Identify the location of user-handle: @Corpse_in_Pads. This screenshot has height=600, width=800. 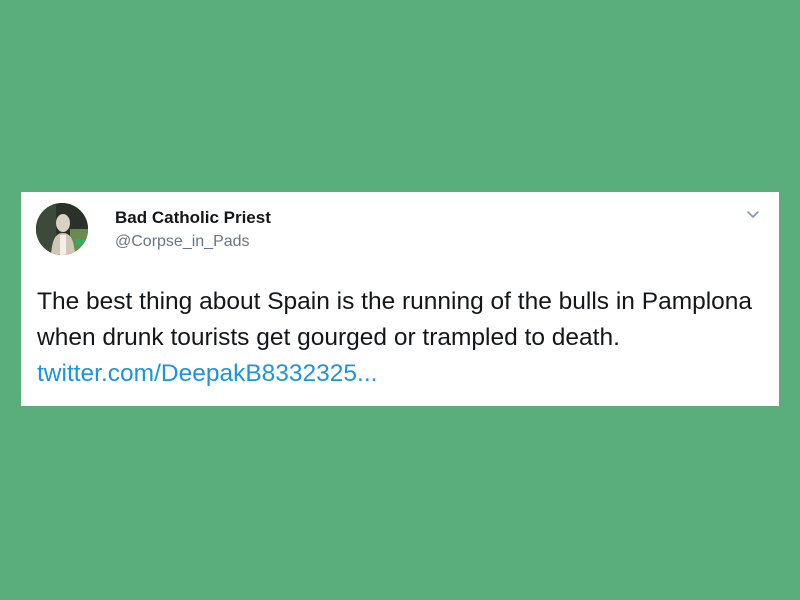
(182, 242).